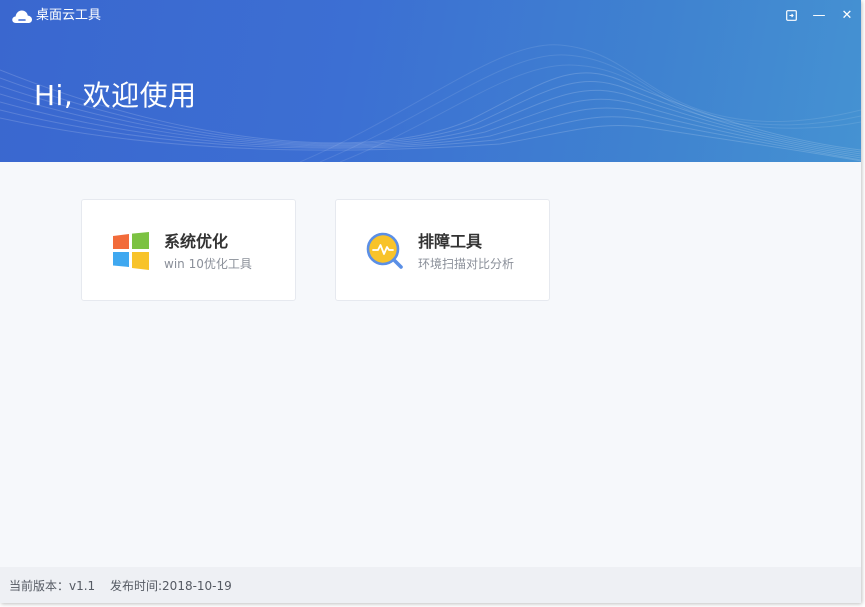 The image size is (865, 607). I want to click on minimize-icon: —, so click(819, 15).